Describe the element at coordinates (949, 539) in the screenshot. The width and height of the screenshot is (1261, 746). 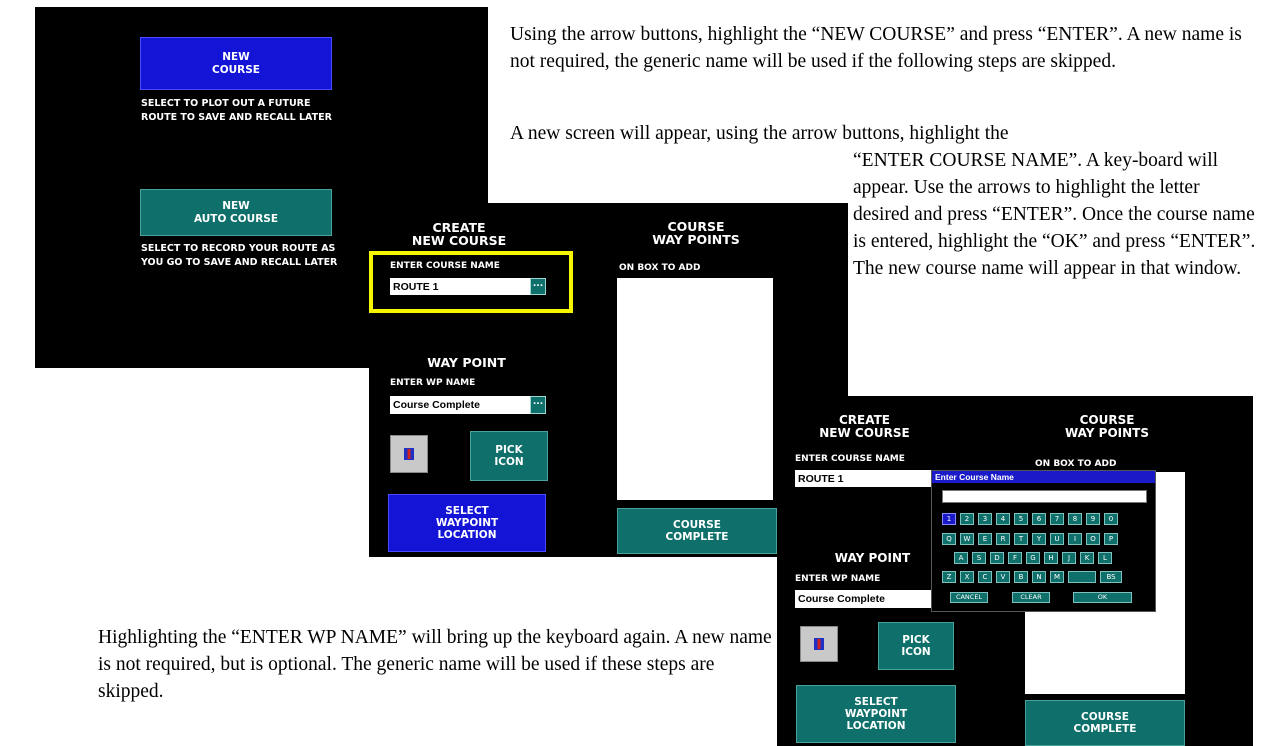
I see `key-q: Q` at that location.